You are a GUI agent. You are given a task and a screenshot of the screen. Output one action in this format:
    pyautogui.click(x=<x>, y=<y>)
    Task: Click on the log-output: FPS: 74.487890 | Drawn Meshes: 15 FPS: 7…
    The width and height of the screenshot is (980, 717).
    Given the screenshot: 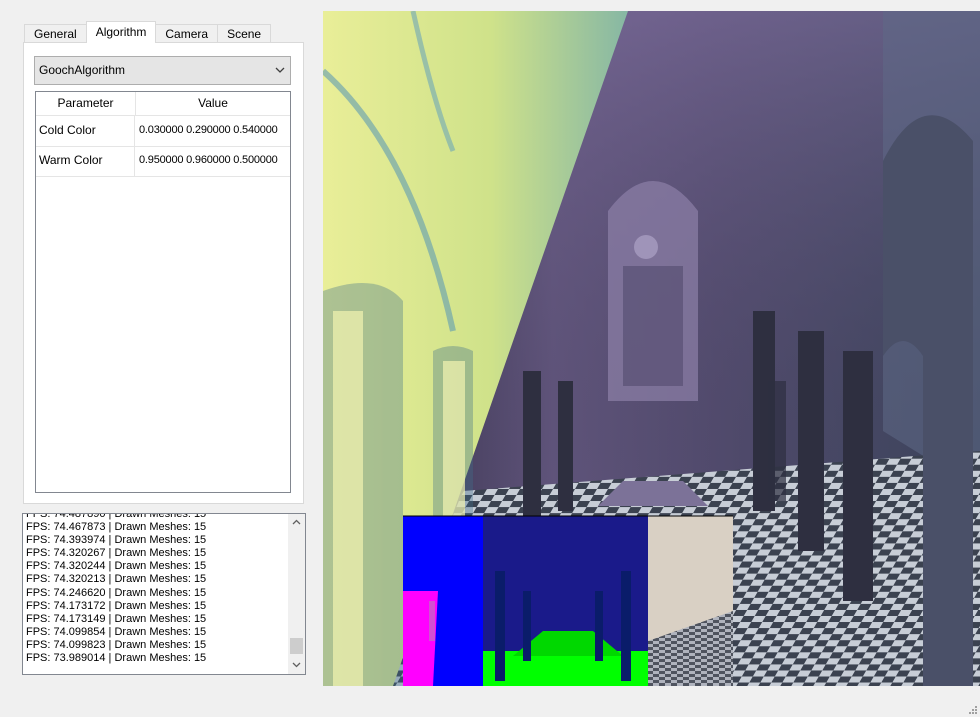 What is the action you would take?
    pyautogui.click(x=164, y=594)
    